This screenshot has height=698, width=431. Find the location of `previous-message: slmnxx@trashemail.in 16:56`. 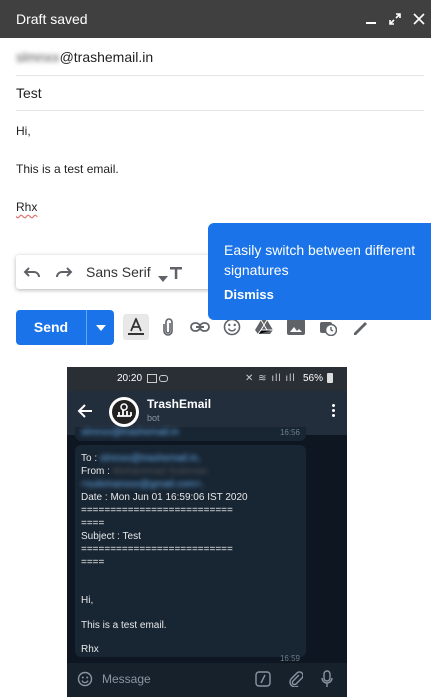

previous-message: slmnxx@trashemail.in 16:56 is located at coordinates (190, 434).